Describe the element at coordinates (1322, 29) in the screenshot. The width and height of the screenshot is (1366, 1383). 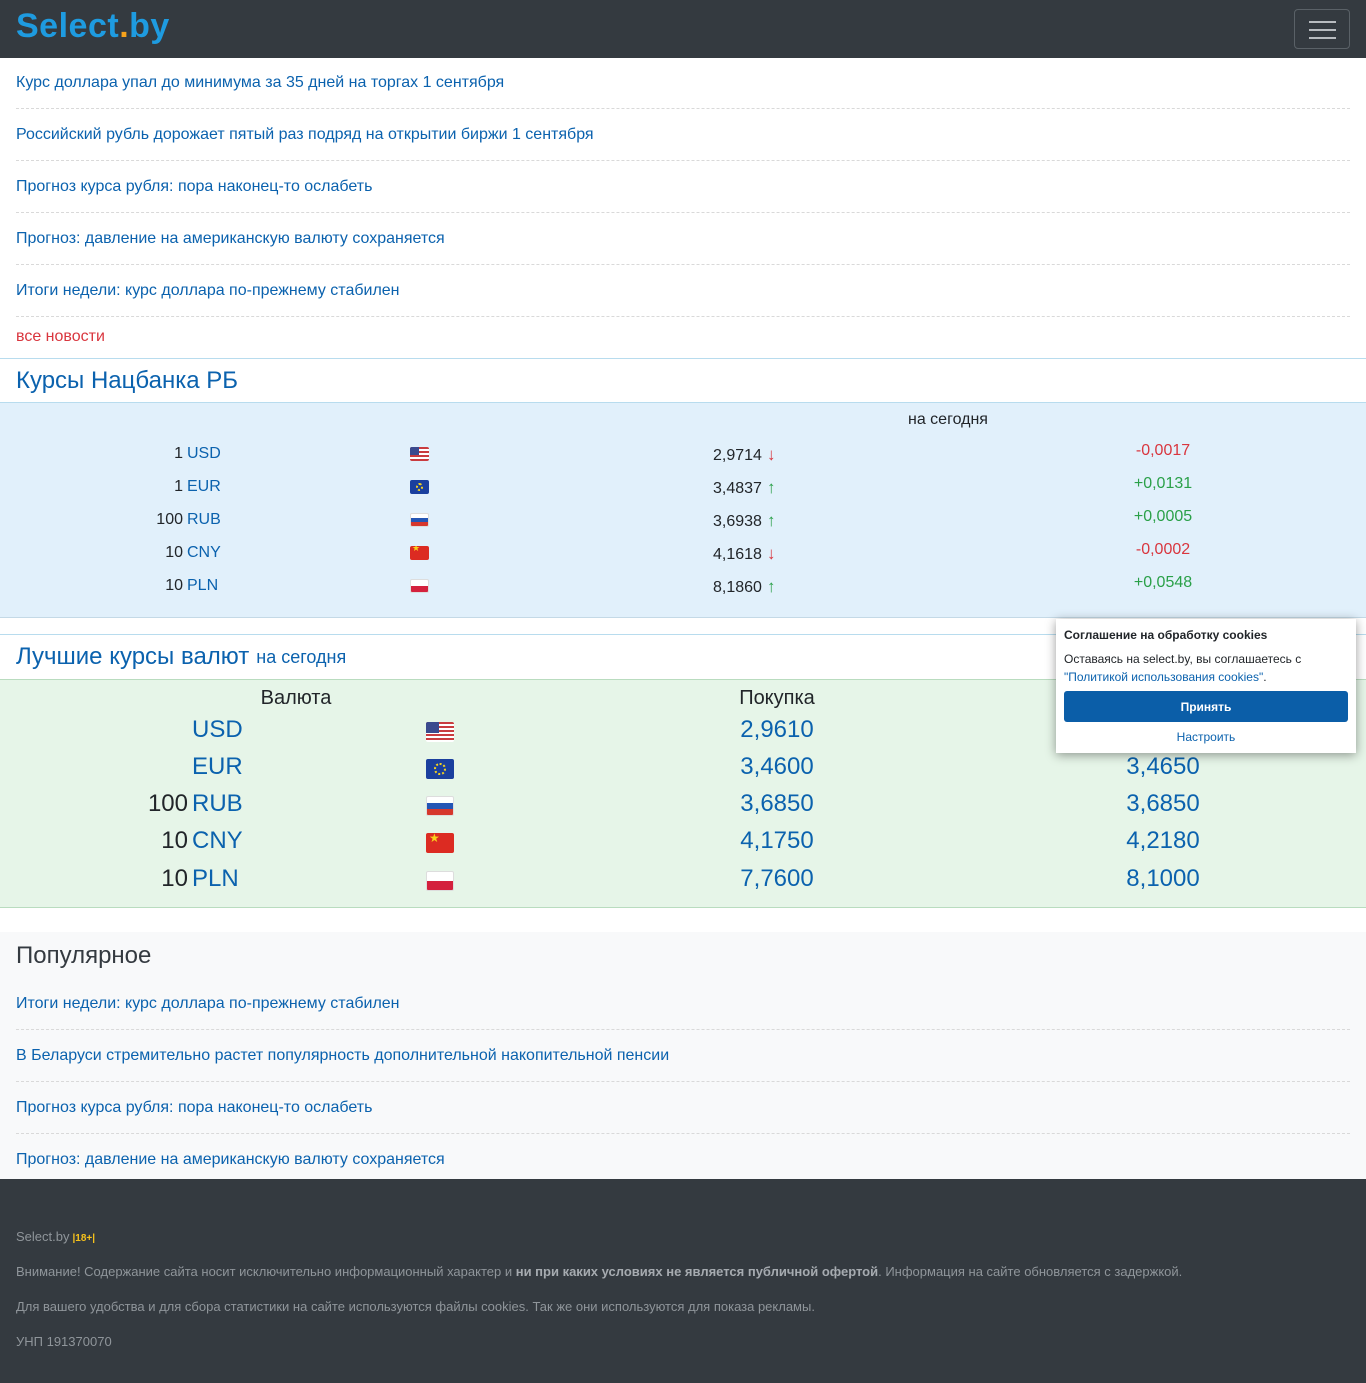
I see `menu-toggle-button` at that location.